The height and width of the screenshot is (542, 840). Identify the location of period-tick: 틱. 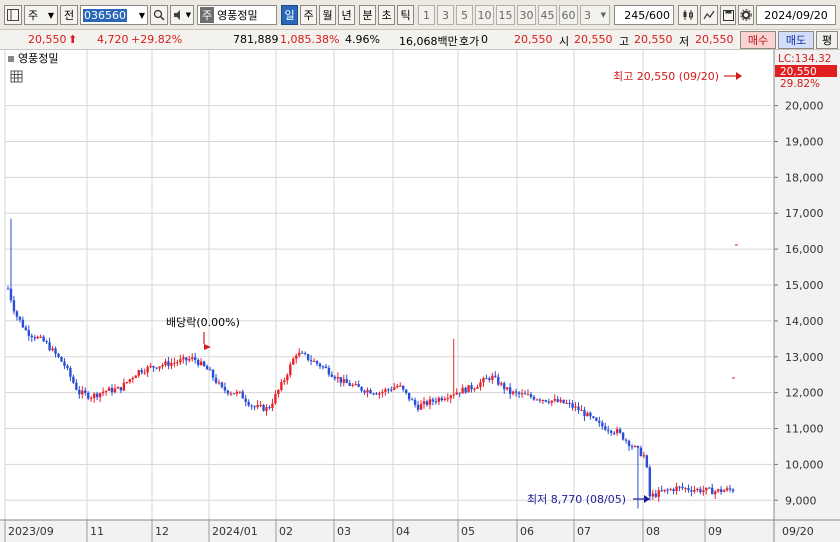
(405, 15).